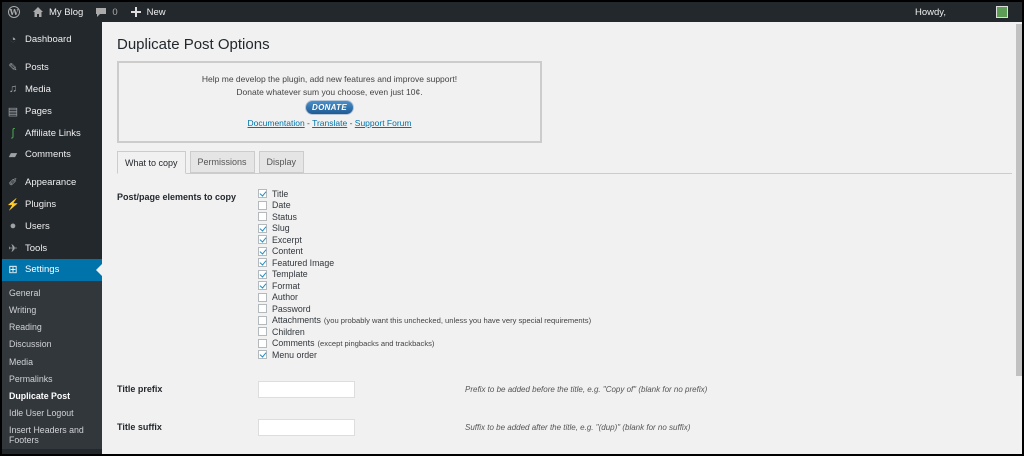 This screenshot has height=456, width=1024. Describe the element at coordinates (52, 248) in the screenshot. I see `sidebar-item-tools: ✈ Tools` at that location.